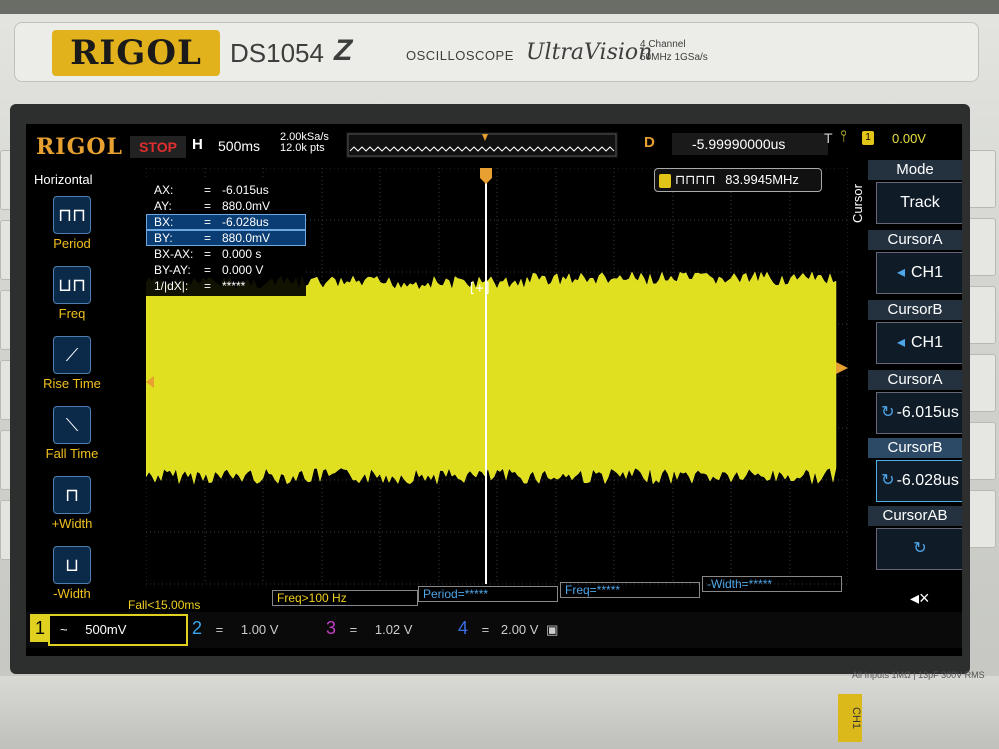 Image resolution: width=999 pixels, height=749 pixels. What do you see at coordinates (649, 142) in the screenshot?
I see `delay-prefix: D` at bounding box center [649, 142].